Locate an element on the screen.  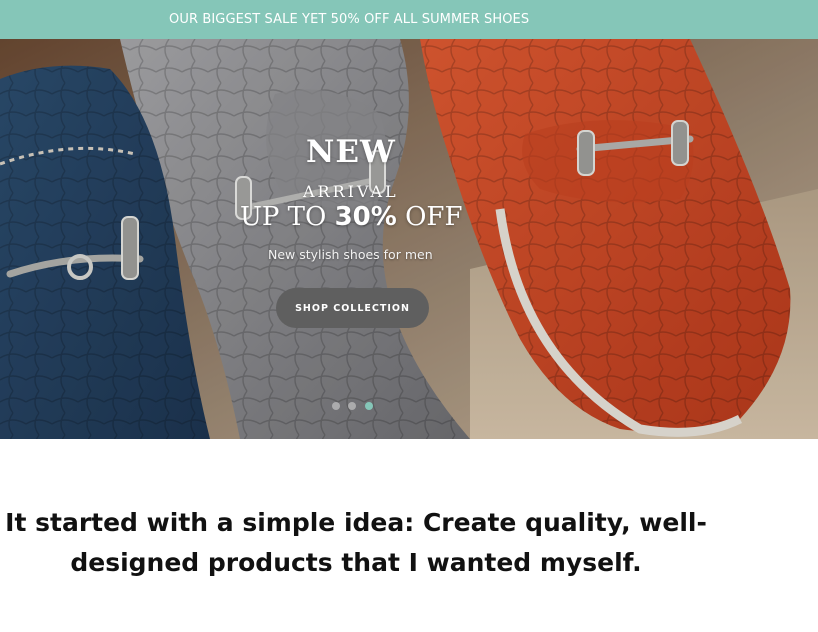
offer-suffix: OFF is located at coordinates (429, 217).